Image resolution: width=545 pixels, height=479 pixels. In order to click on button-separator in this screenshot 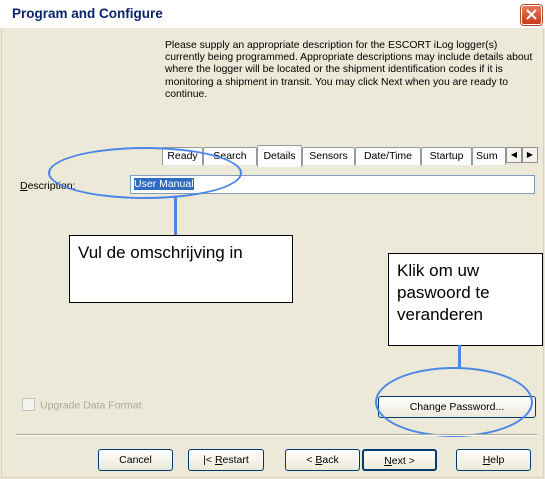, I will do `click(276, 435)`.